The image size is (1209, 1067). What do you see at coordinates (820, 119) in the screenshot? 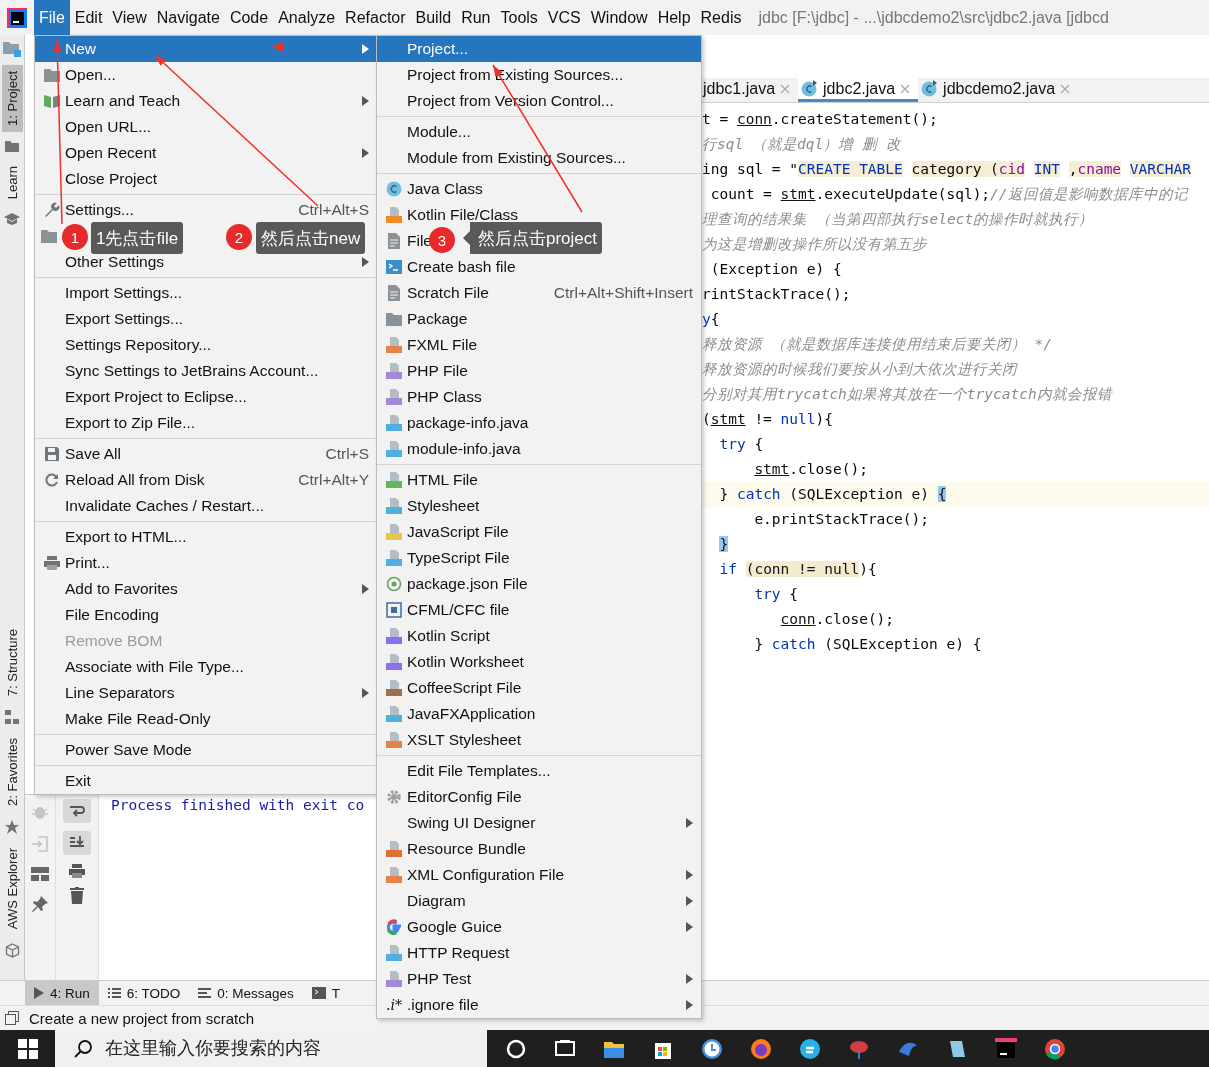
I see `code-line: t = conn.createStatement();` at bounding box center [820, 119].